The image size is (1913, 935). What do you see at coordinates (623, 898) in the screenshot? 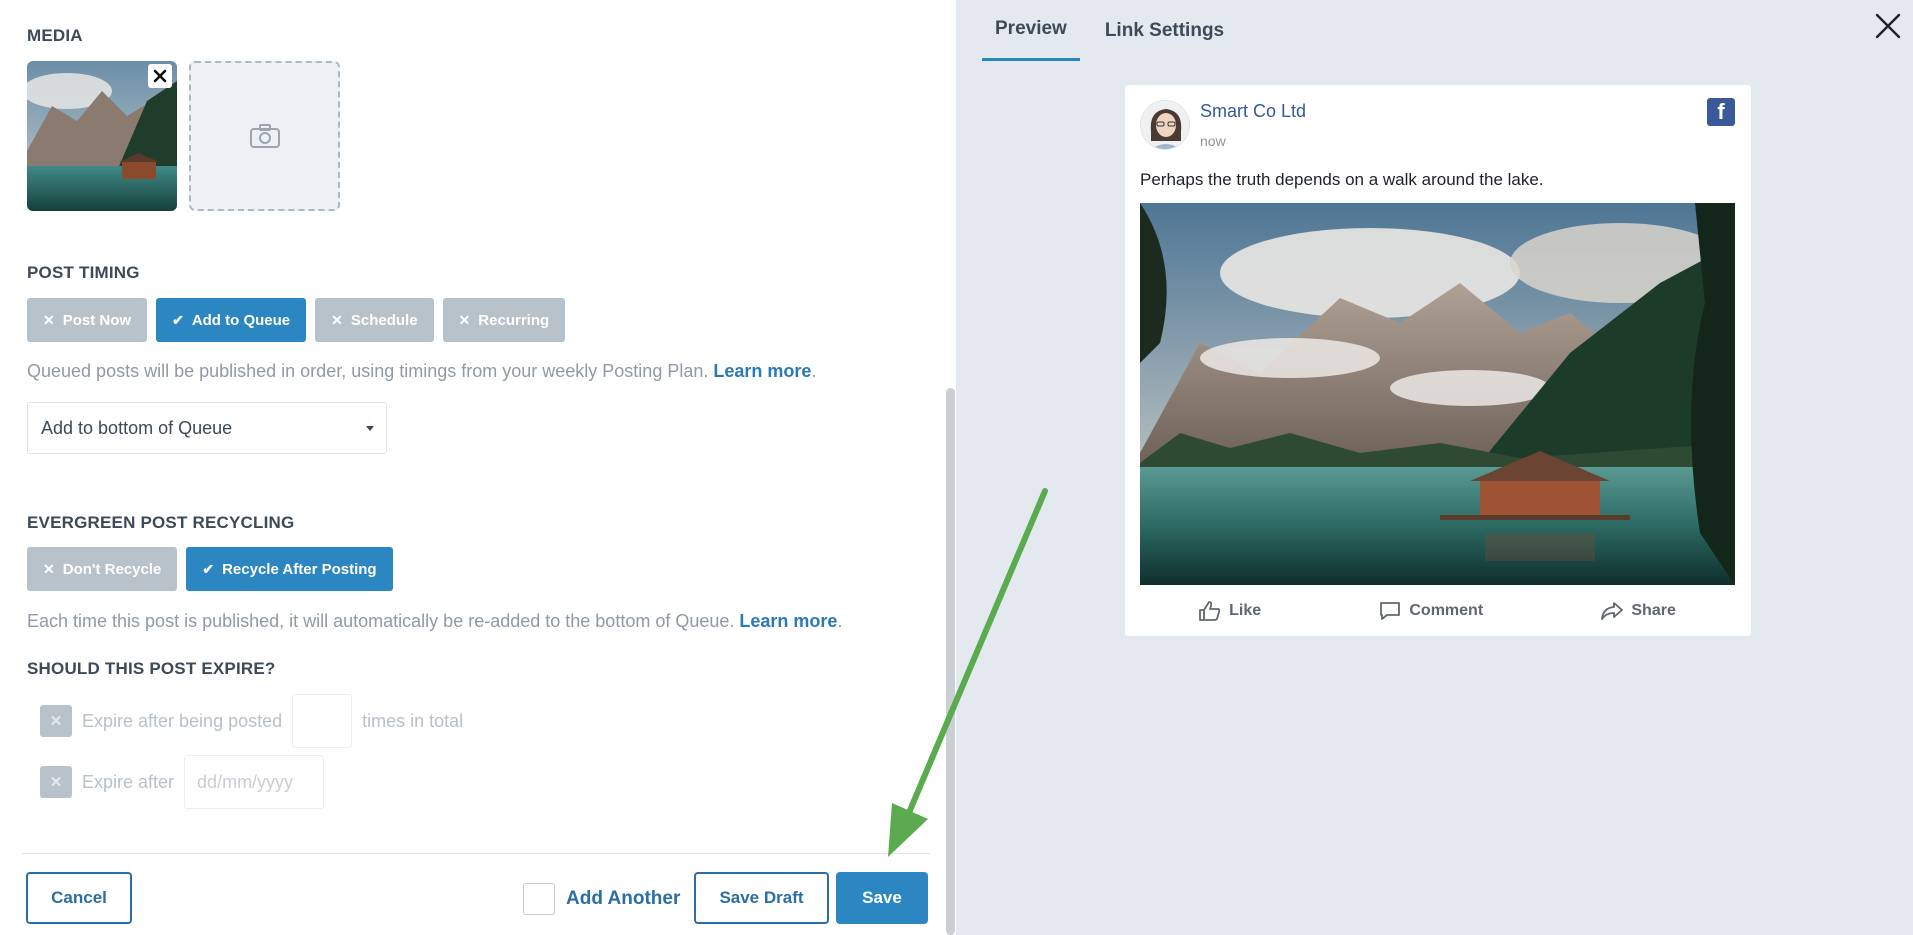
I see `add-another-label: Add Another` at bounding box center [623, 898].